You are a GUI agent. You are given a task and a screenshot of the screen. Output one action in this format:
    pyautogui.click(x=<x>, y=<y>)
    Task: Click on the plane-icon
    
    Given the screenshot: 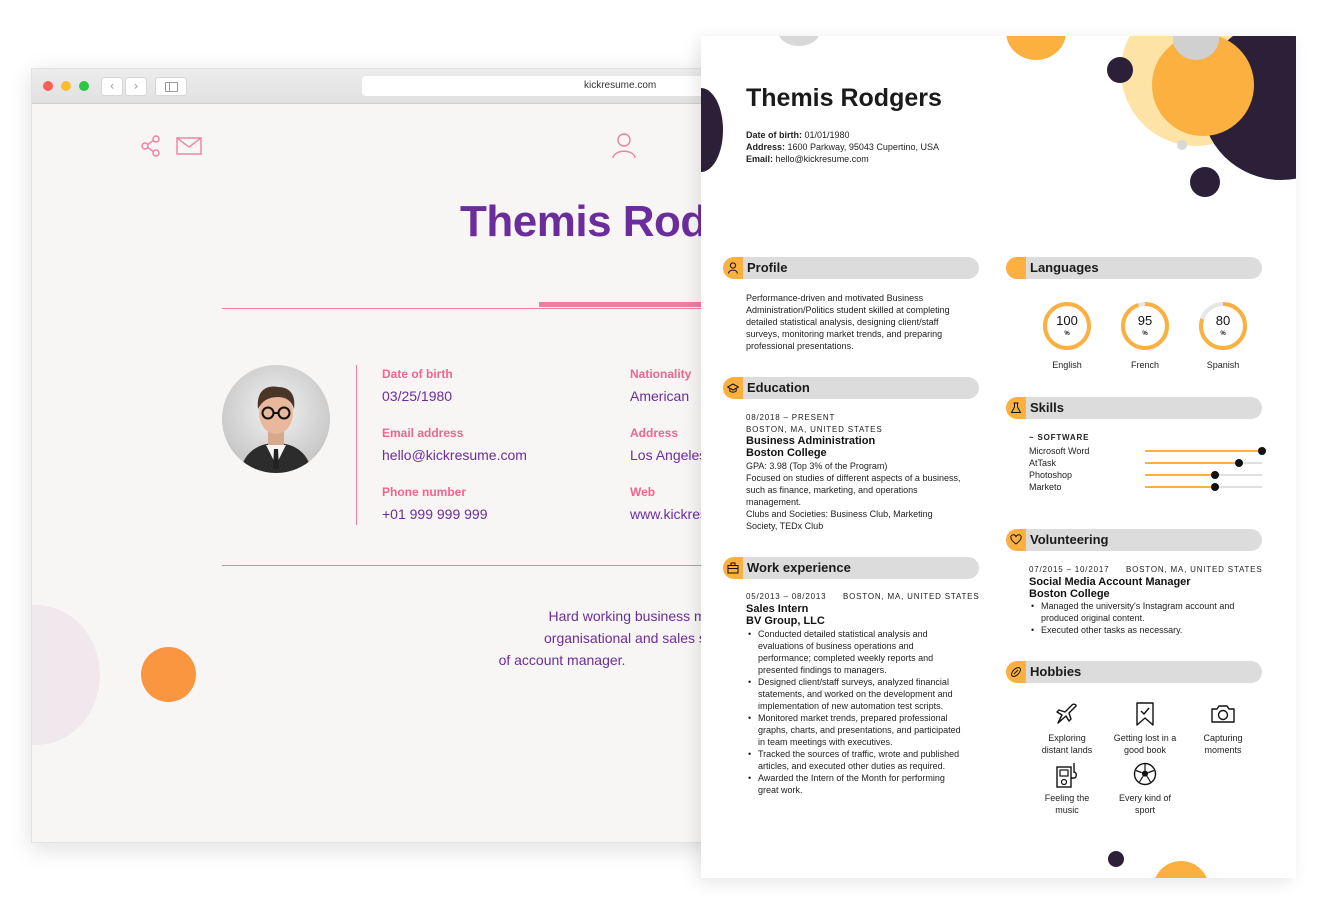 What is the action you would take?
    pyautogui.click(x=1066, y=713)
    